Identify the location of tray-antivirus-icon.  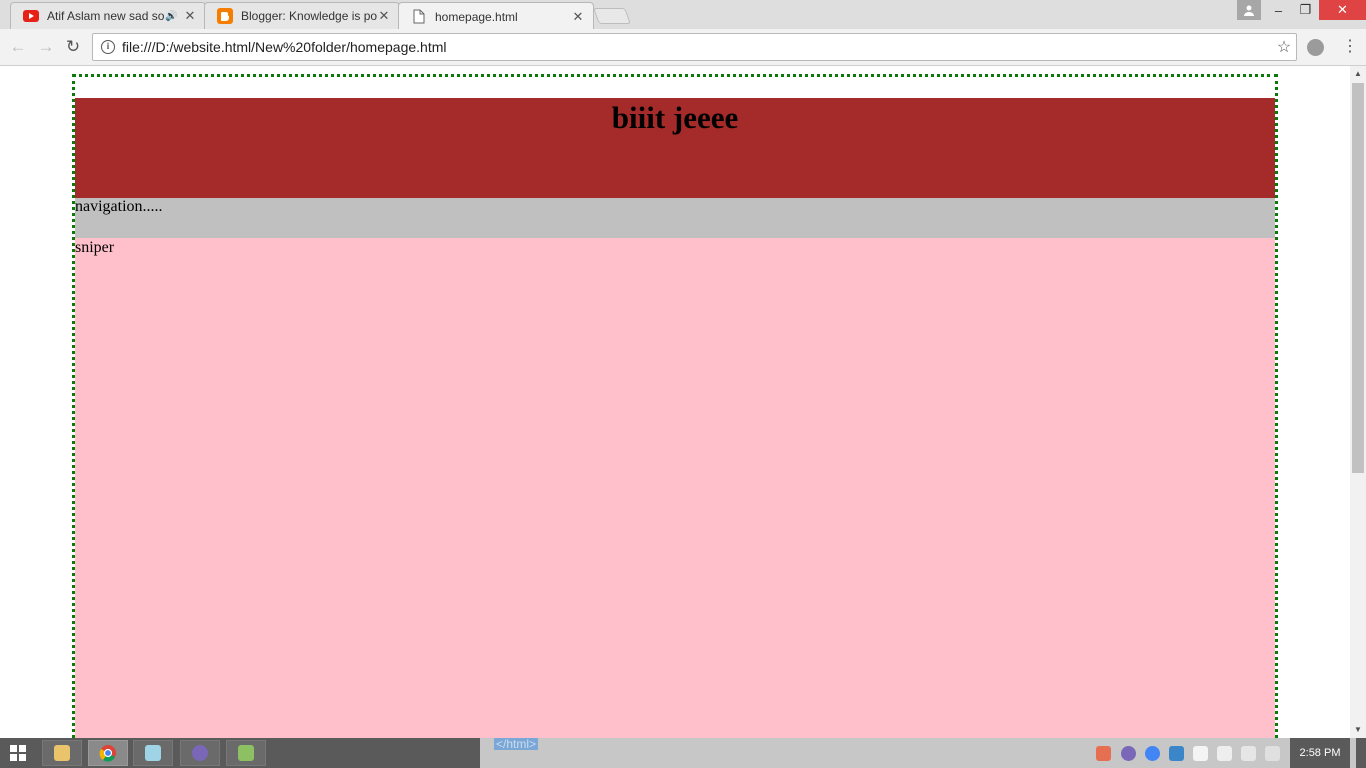
(1103, 753).